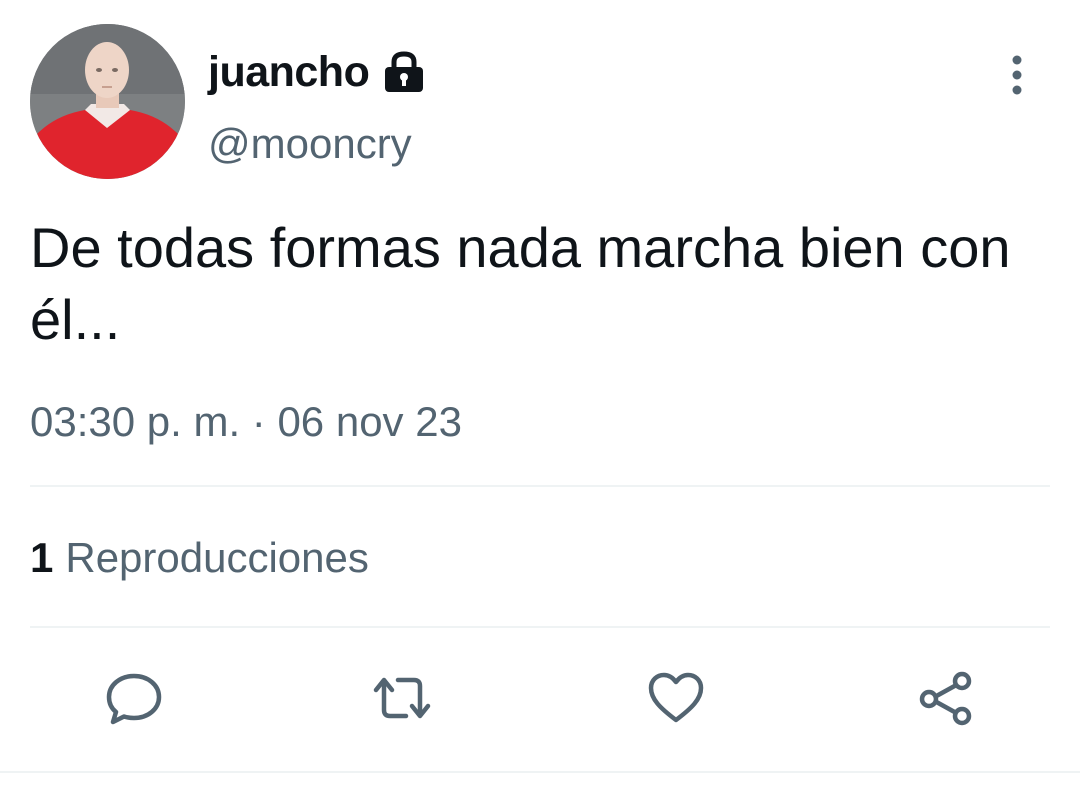 The image size is (1080, 792). I want to click on share-button, so click(946, 700).